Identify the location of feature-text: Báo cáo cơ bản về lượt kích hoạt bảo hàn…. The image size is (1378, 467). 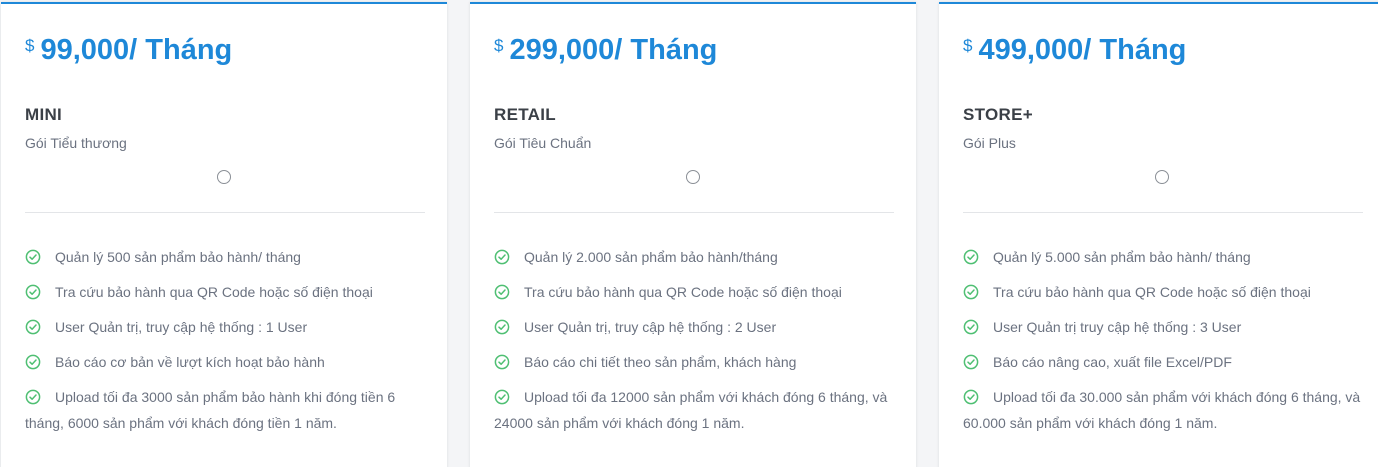
(190, 362).